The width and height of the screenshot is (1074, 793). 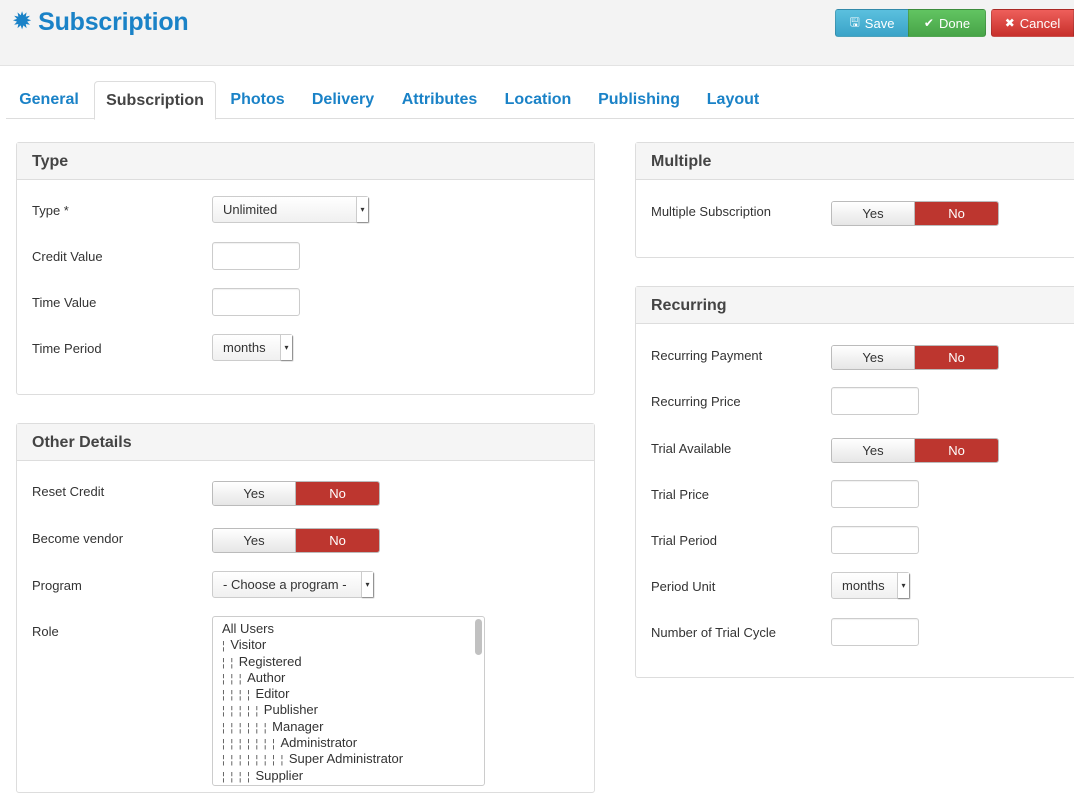 What do you see at coordinates (248, 645) in the screenshot?
I see `role-option-label: Visitor` at bounding box center [248, 645].